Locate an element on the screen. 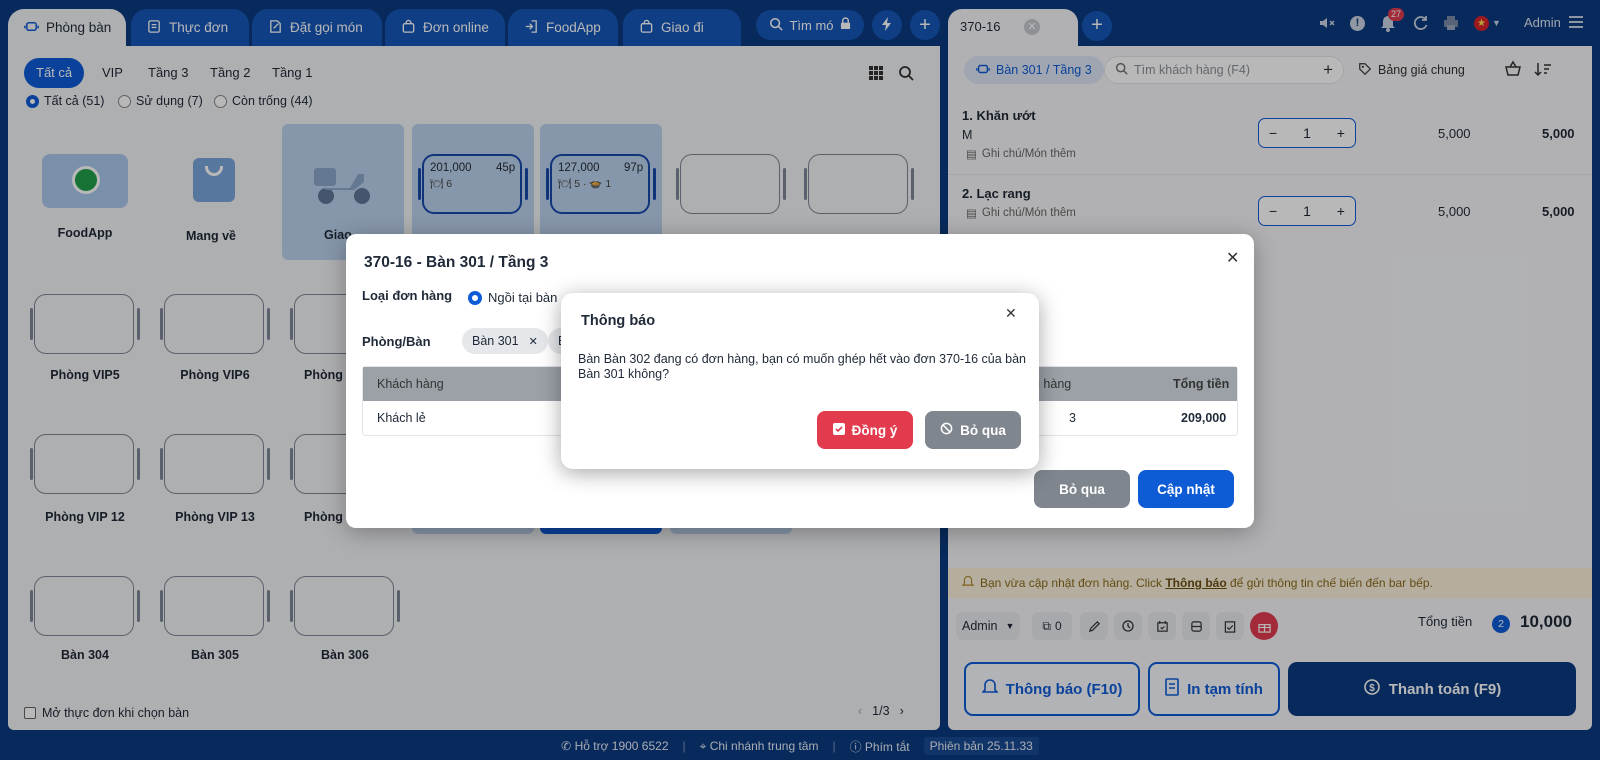 This screenshot has height=760, width=1600. dialog-title: Thông báo is located at coordinates (618, 321).